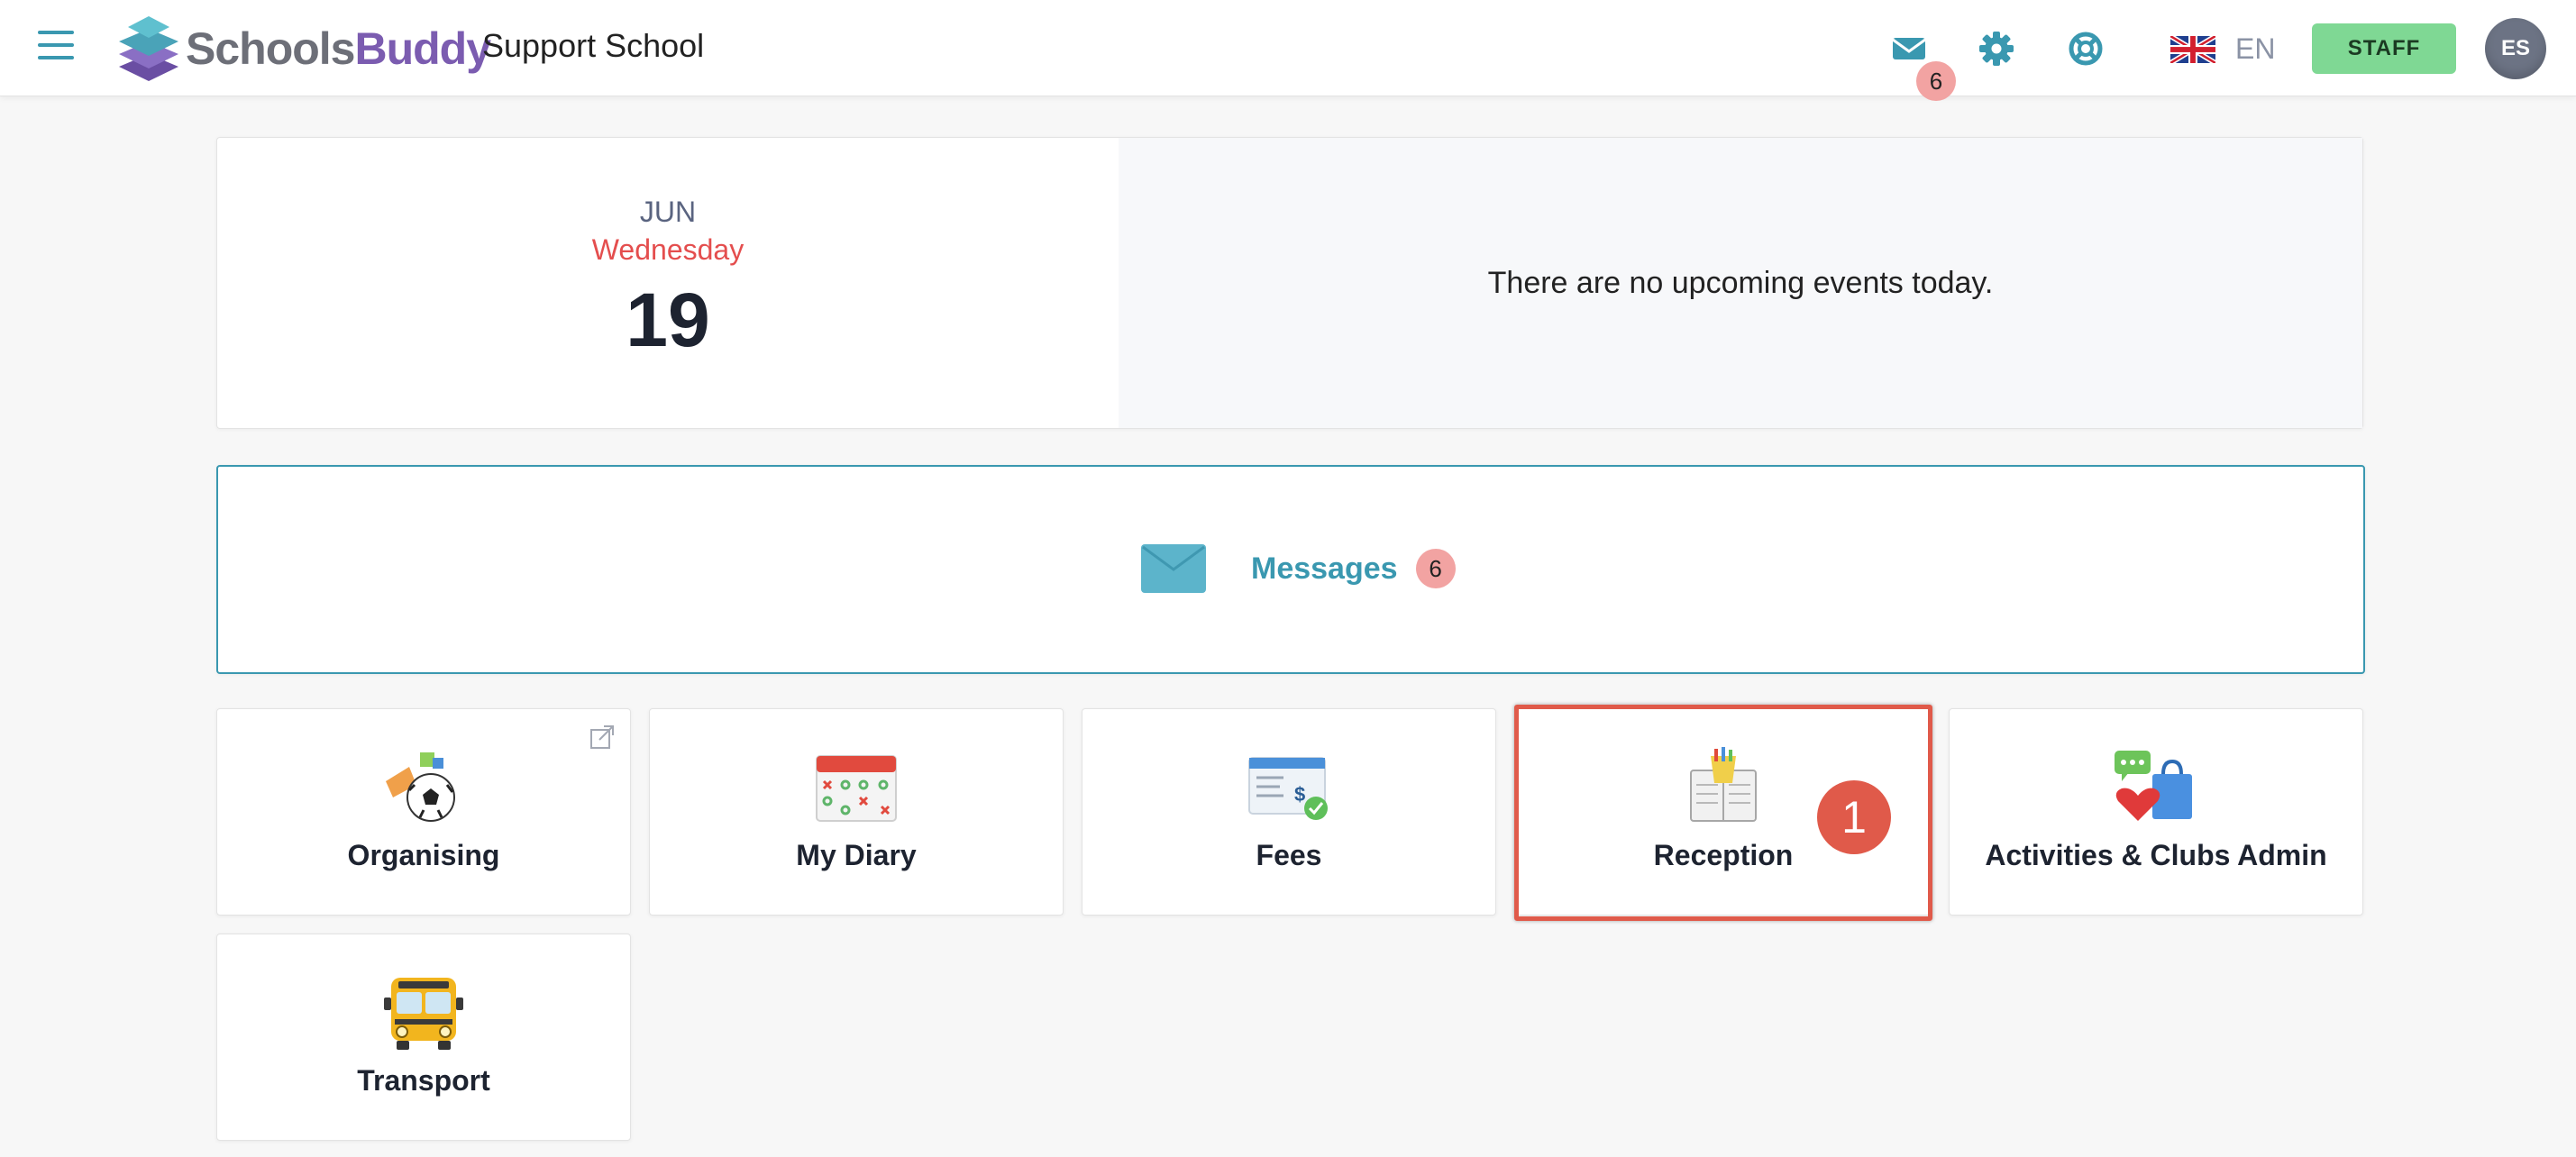 The image size is (2576, 1157). I want to click on organising-icon, so click(420, 787).